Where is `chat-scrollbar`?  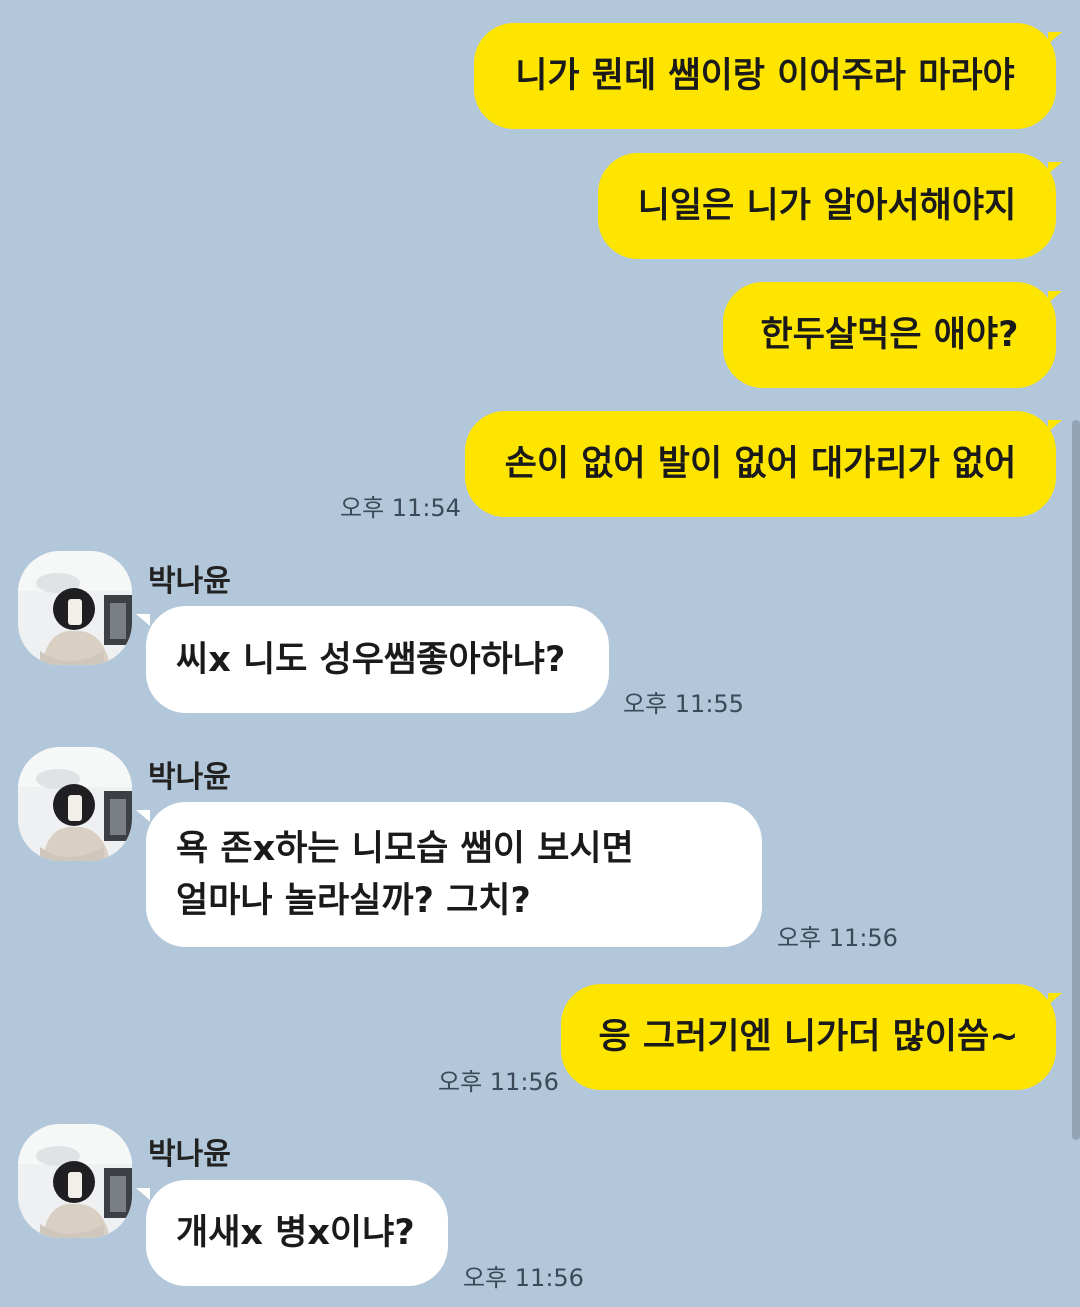
chat-scrollbar is located at coordinates (1076, 780).